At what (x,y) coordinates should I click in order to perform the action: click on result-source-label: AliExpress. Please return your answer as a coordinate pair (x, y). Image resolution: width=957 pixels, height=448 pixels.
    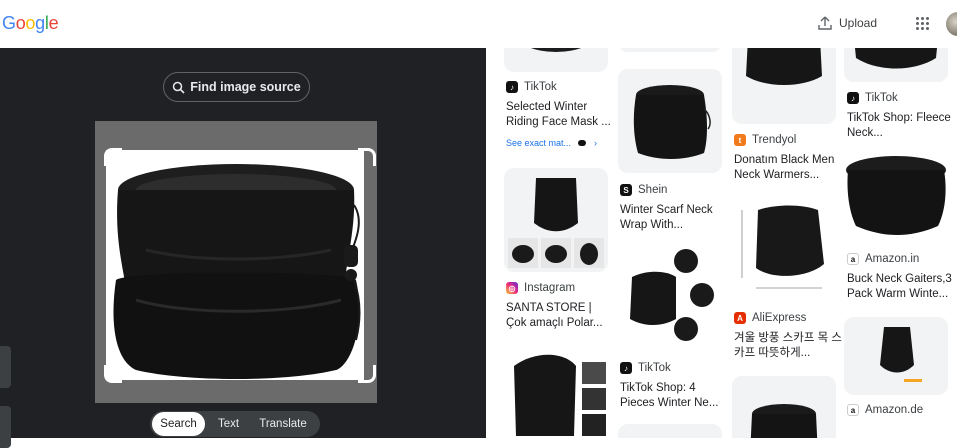
    Looking at the image, I should click on (779, 318).